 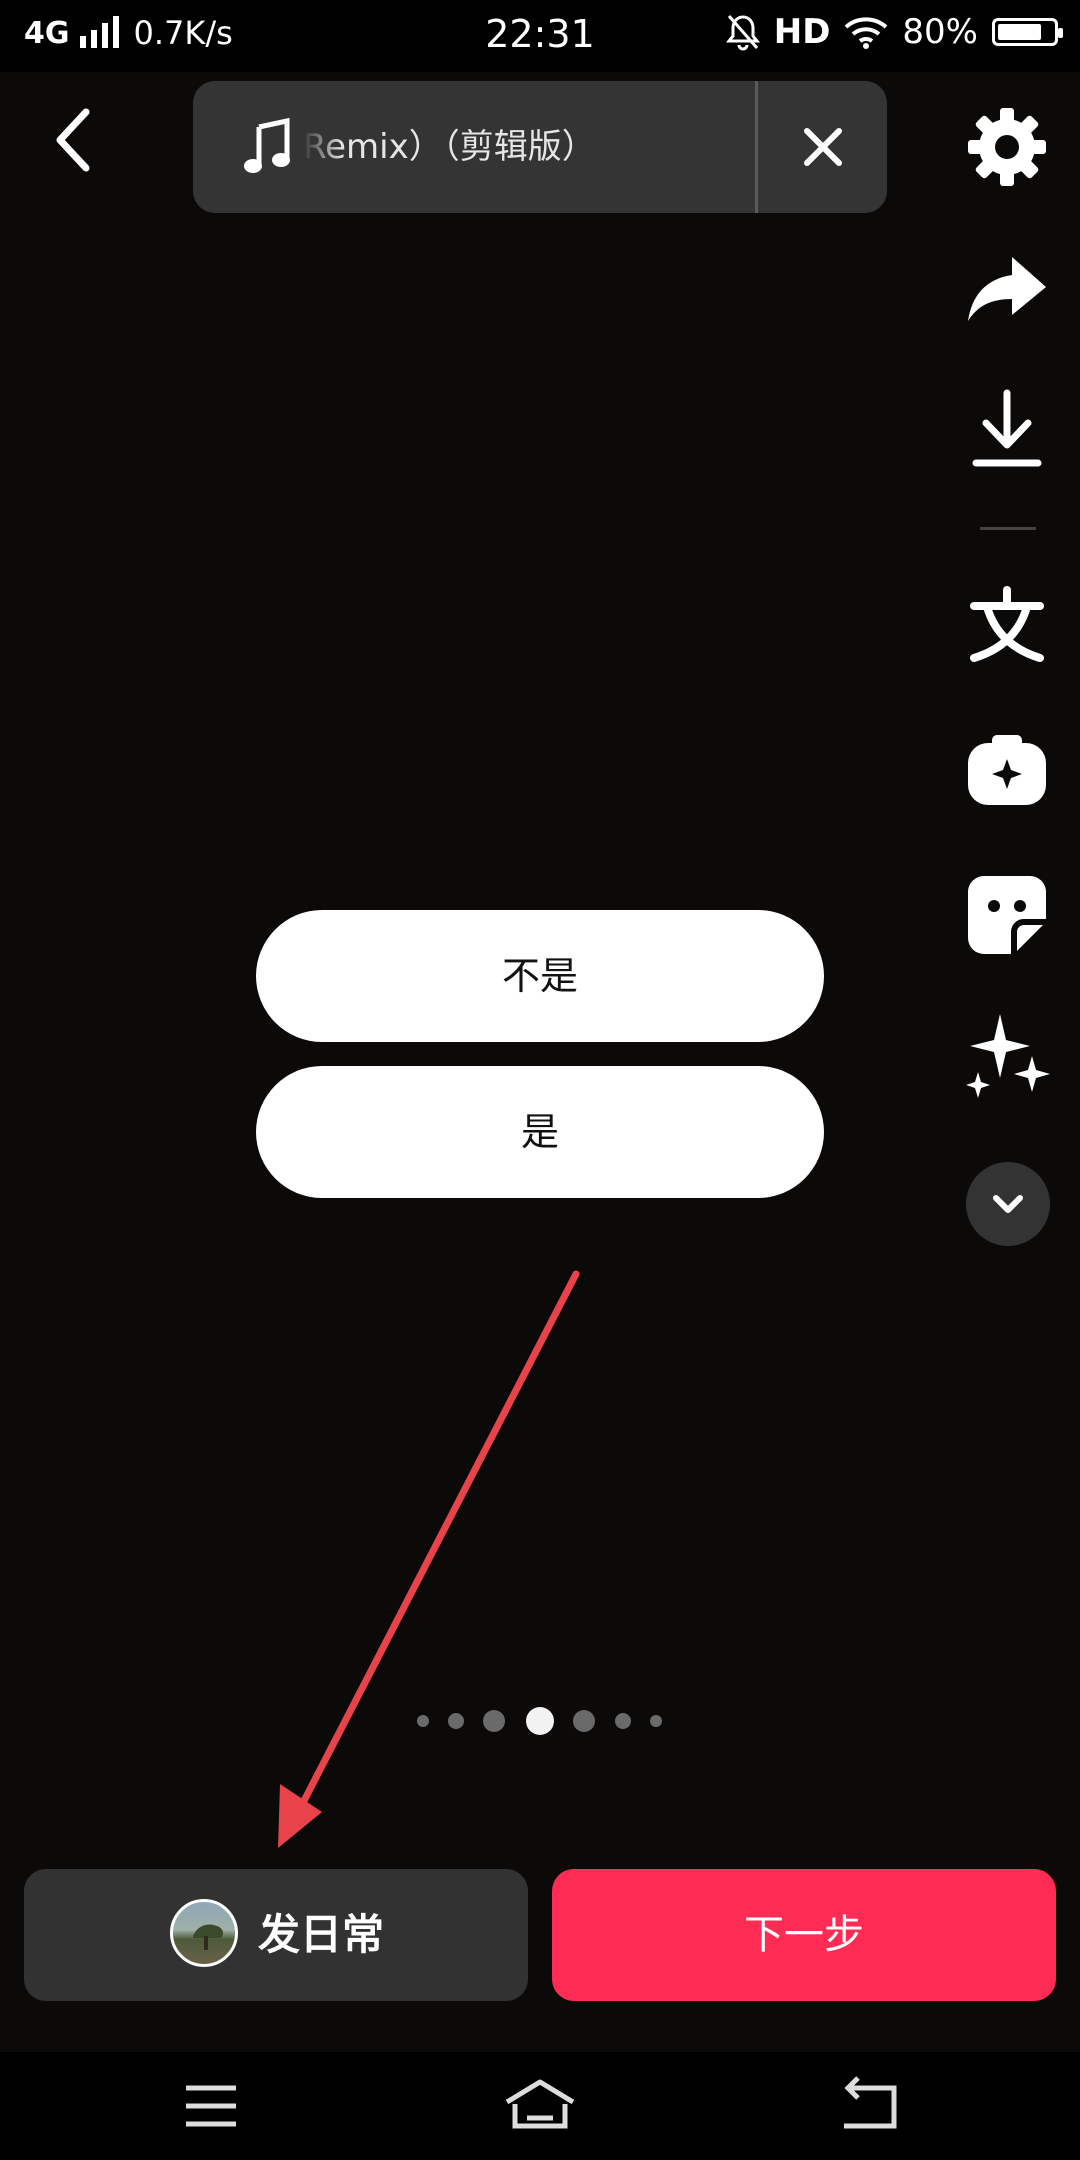 What do you see at coordinates (1007, 627) in the screenshot?
I see `text-icon` at bounding box center [1007, 627].